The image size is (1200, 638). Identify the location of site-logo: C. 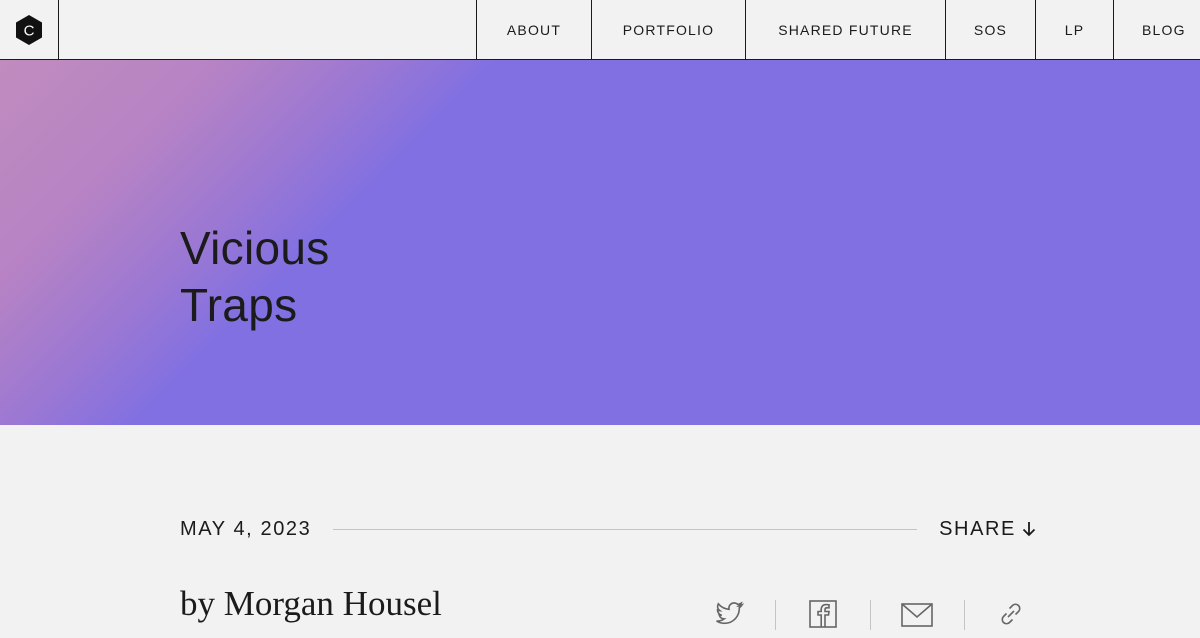
(29, 29).